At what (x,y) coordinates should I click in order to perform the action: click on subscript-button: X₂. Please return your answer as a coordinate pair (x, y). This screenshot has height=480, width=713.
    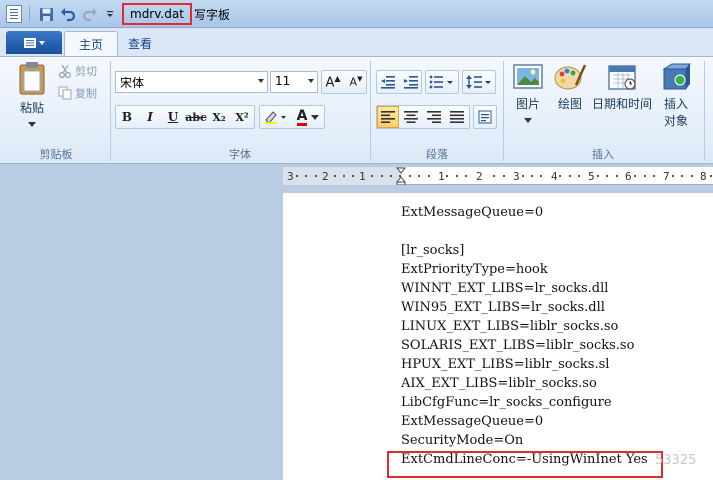
    Looking at the image, I should click on (219, 117).